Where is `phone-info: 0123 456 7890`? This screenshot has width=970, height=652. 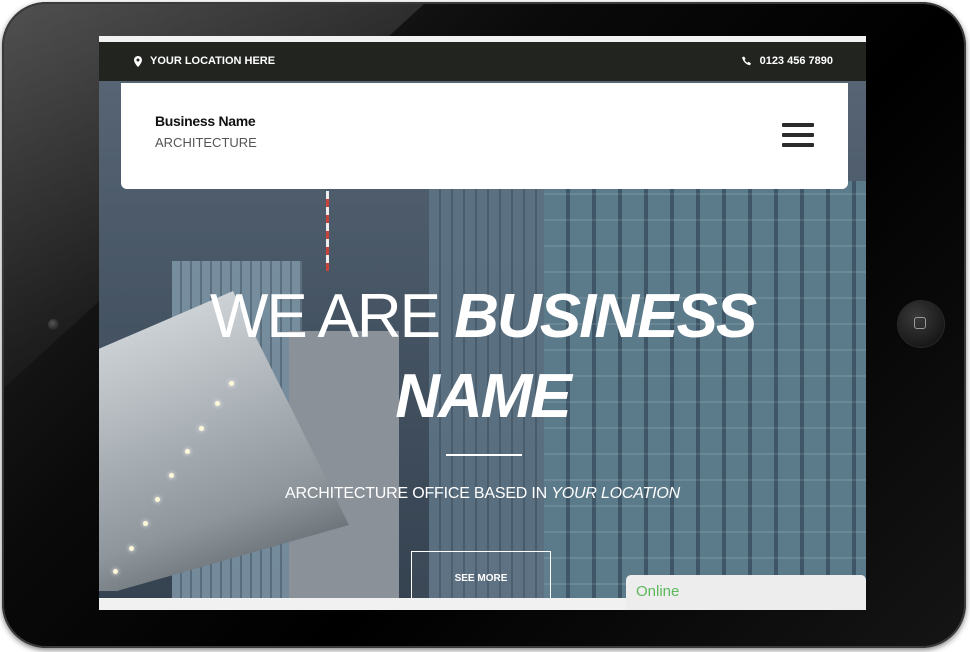
phone-info: 0123 456 7890 is located at coordinates (787, 61).